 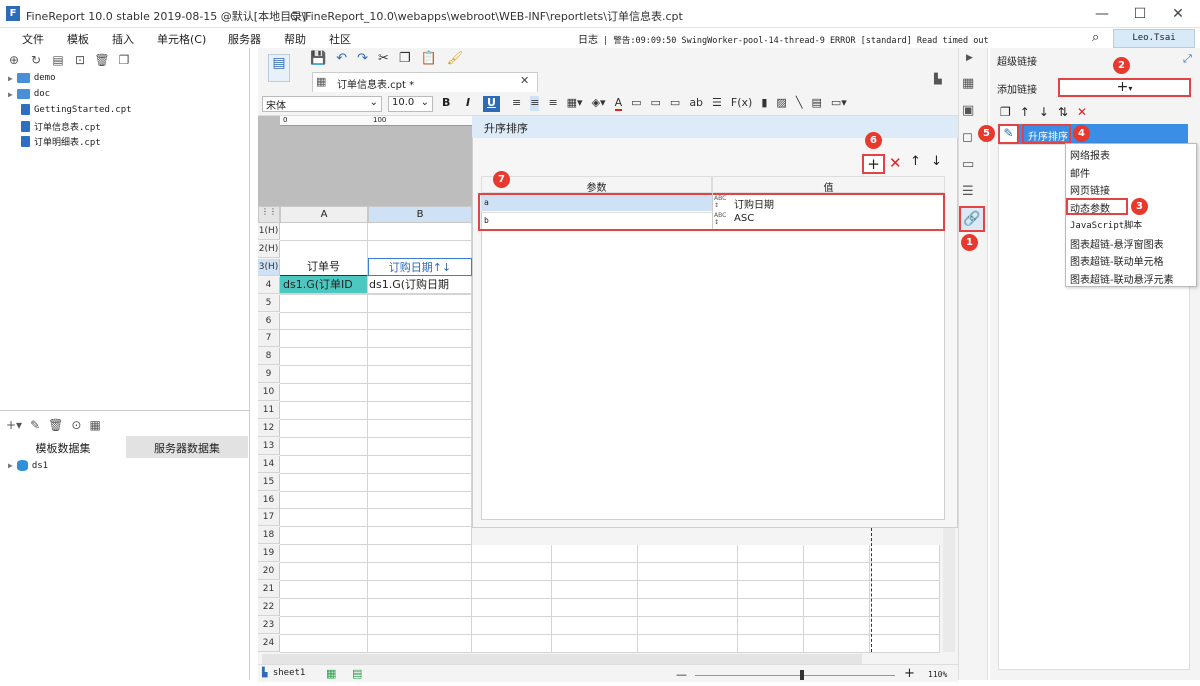 I want to click on row-header: 11, so click(x=269, y=410).